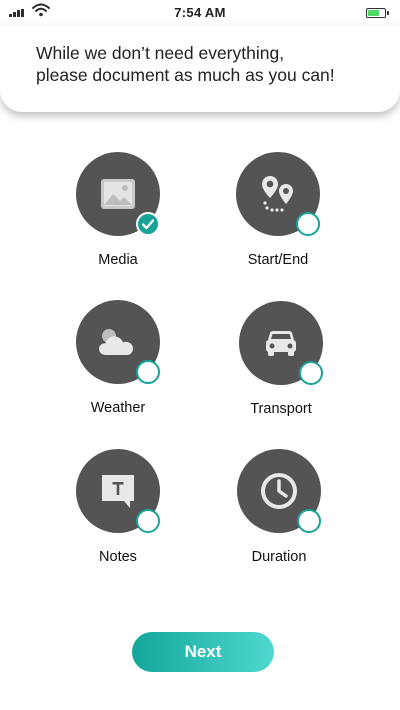 The image size is (400, 710). What do you see at coordinates (118, 557) in the screenshot?
I see `option-label: Notes` at bounding box center [118, 557].